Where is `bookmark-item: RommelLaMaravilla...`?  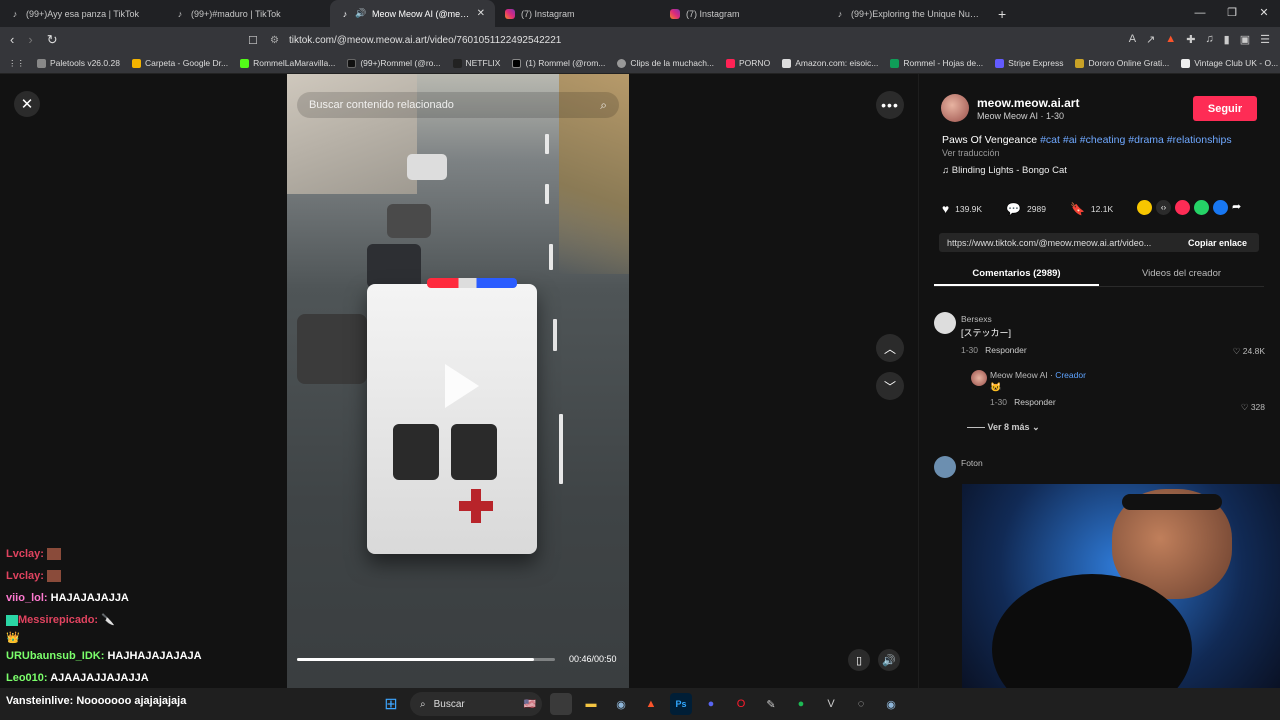 bookmark-item: RommelLaMaravilla... is located at coordinates (287, 63).